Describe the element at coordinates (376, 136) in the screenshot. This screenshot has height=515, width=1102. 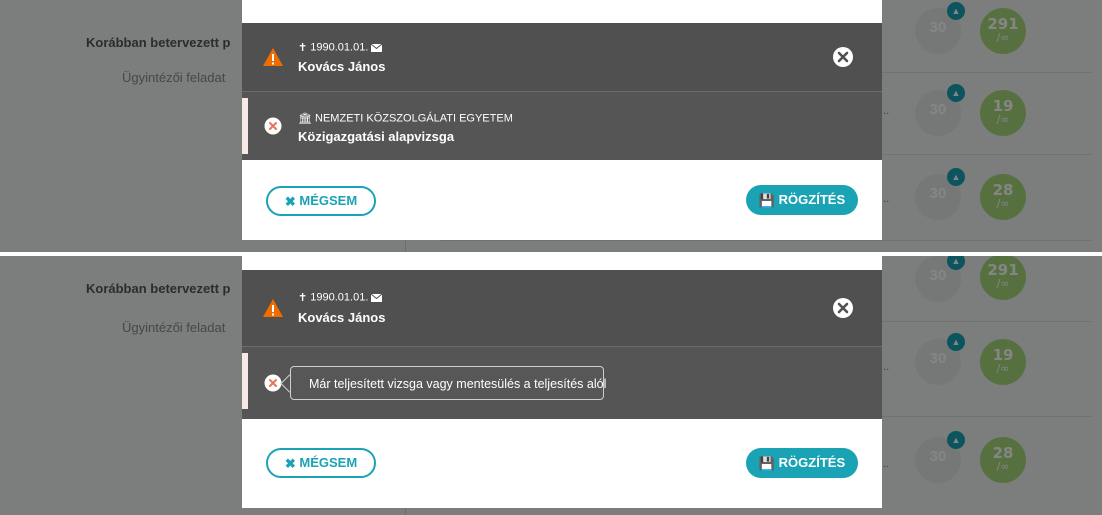
I see `exam-name: Közigazgatási alapvizsga` at that location.